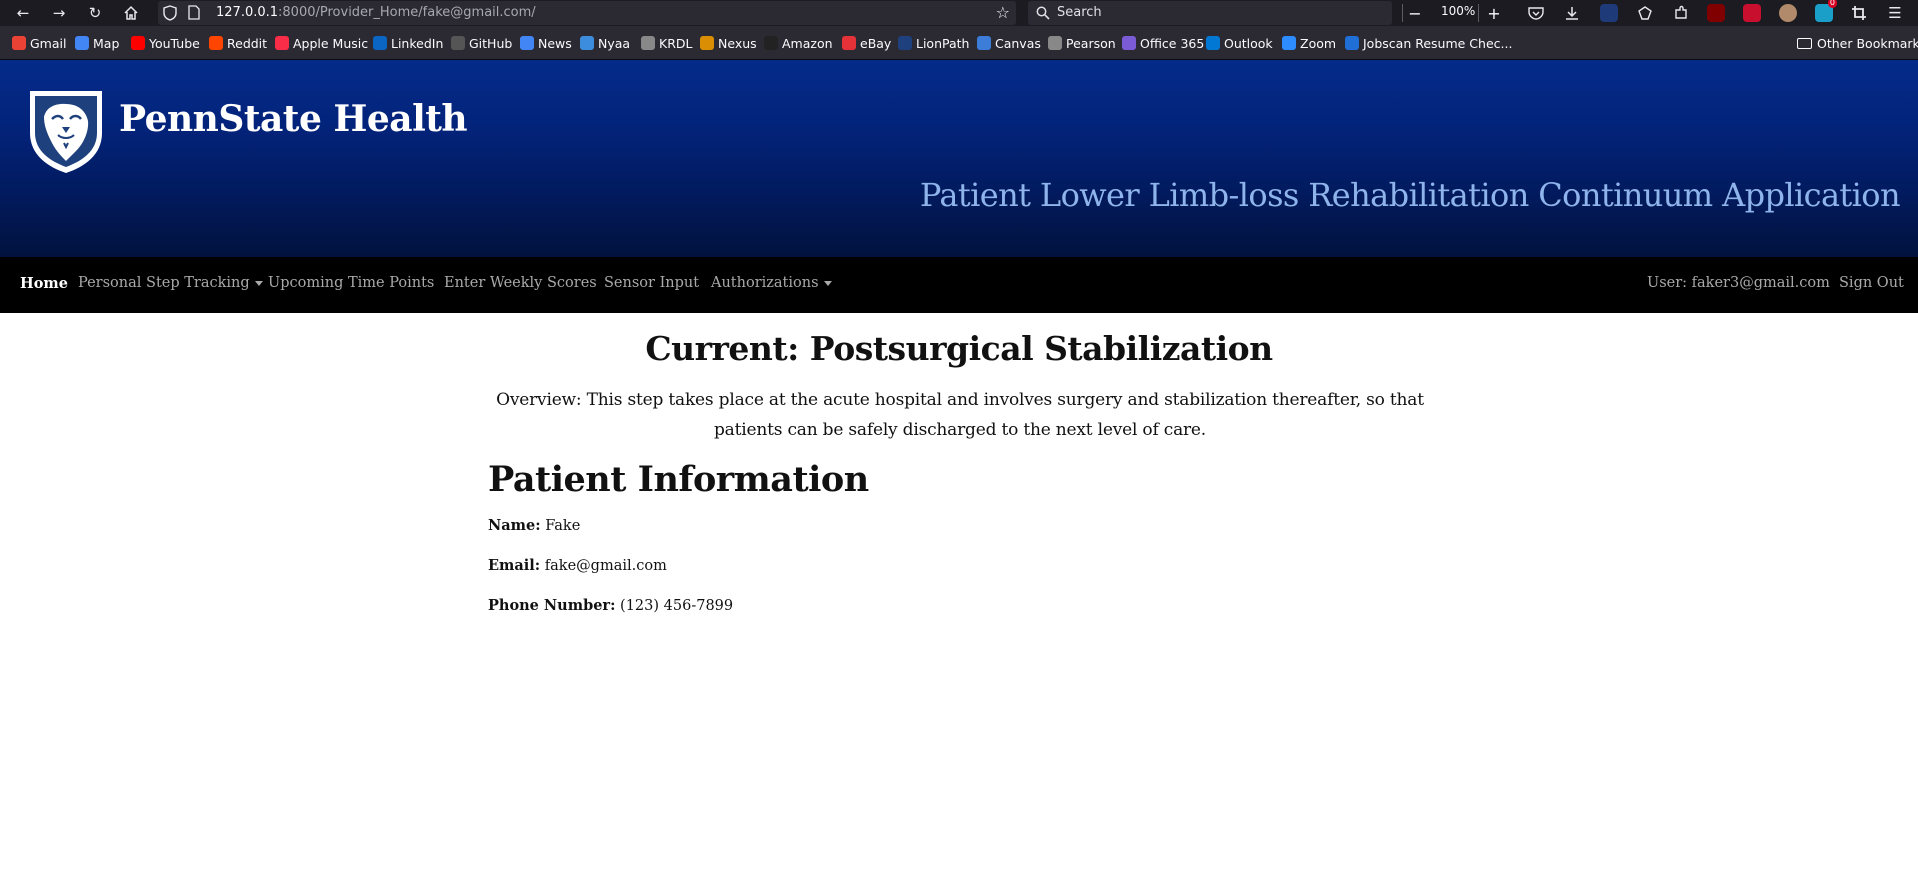 This screenshot has width=1918, height=870. Describe the element at coordinates (676, 43) in the screenshot. I see `bookmark-label: KRDL` at that location.